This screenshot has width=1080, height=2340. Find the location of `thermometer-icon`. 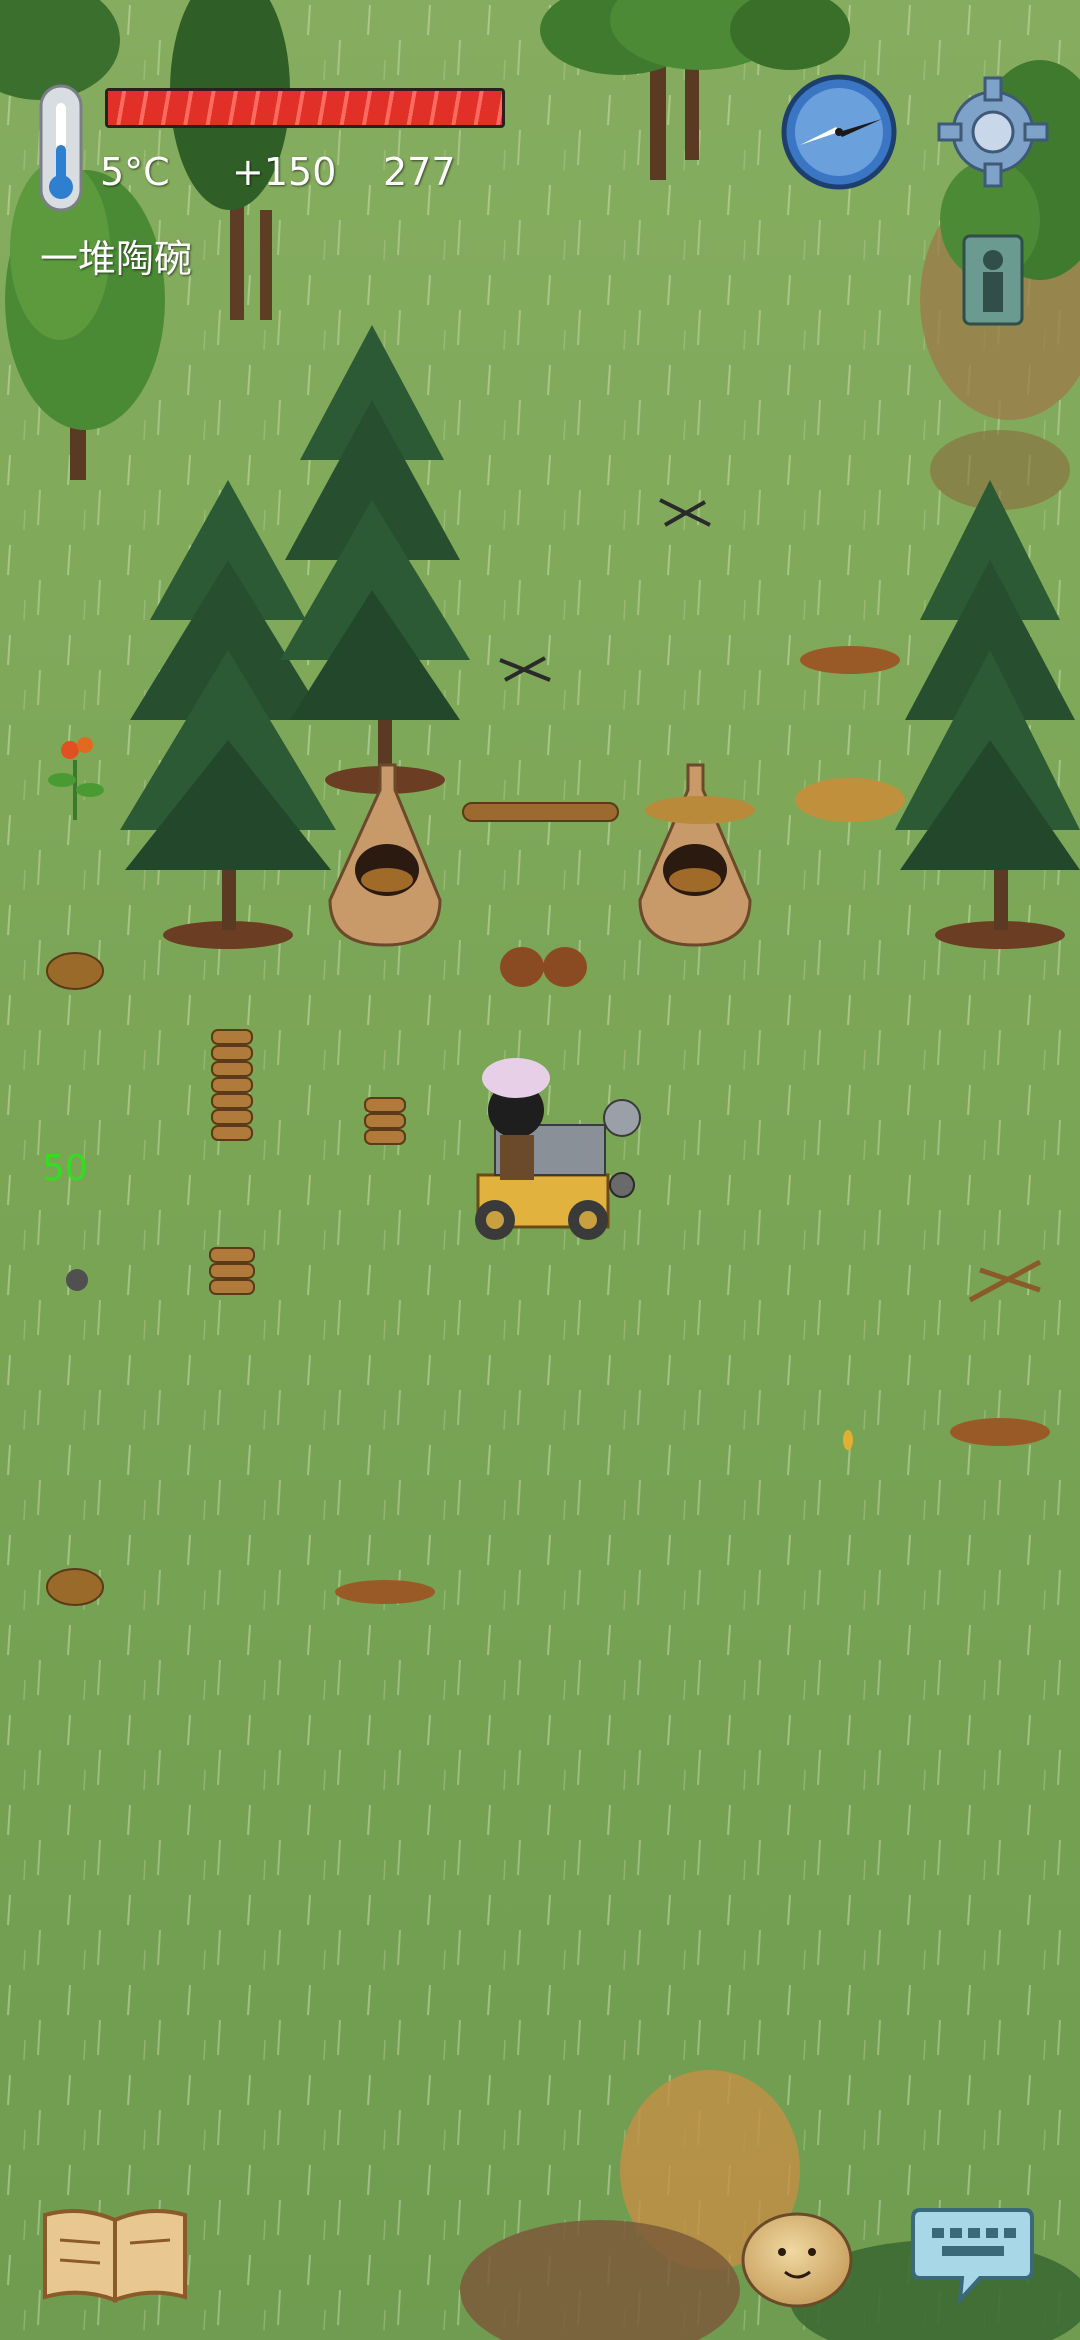

thermometer-icon is located at coordinates (61, 148).